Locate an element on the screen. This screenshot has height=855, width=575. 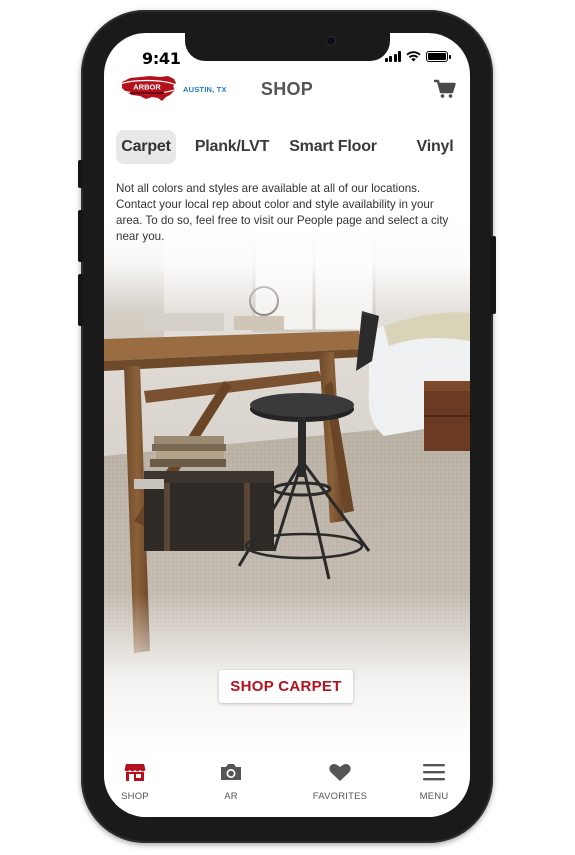
nav-shop: SHOP is located at coordinates (137, 781).